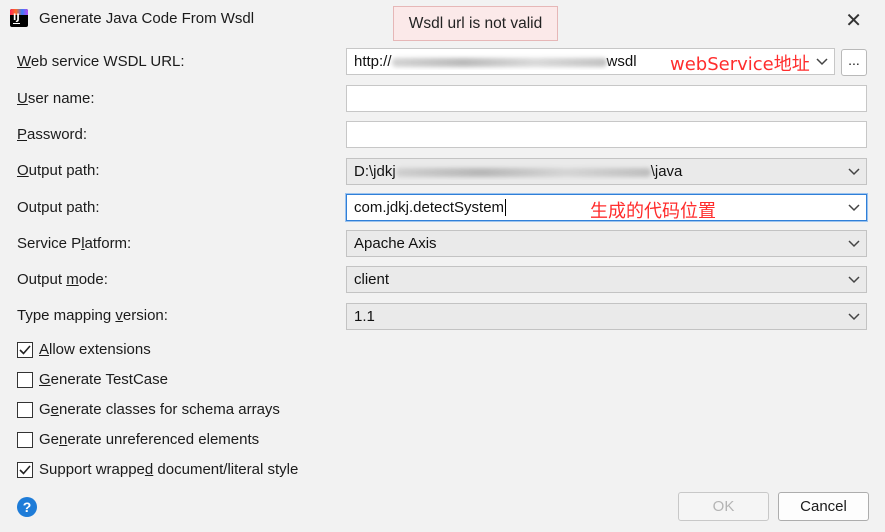  I want to click on text-caret, so click(506, 208).